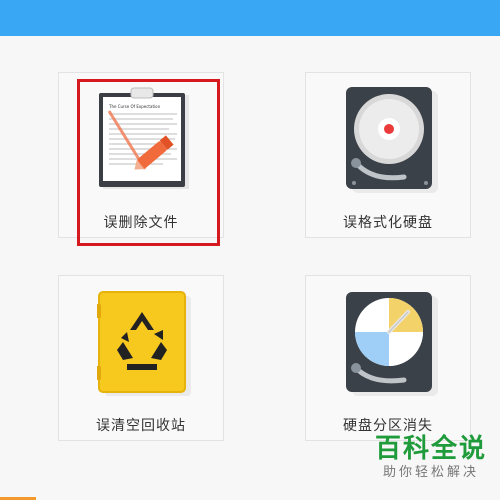 The height and width of the screenshot is (500, 500). Describe the element at coordinates (141, 426) in the screenshot. I see `card-label: 误清空回收站` at that location.